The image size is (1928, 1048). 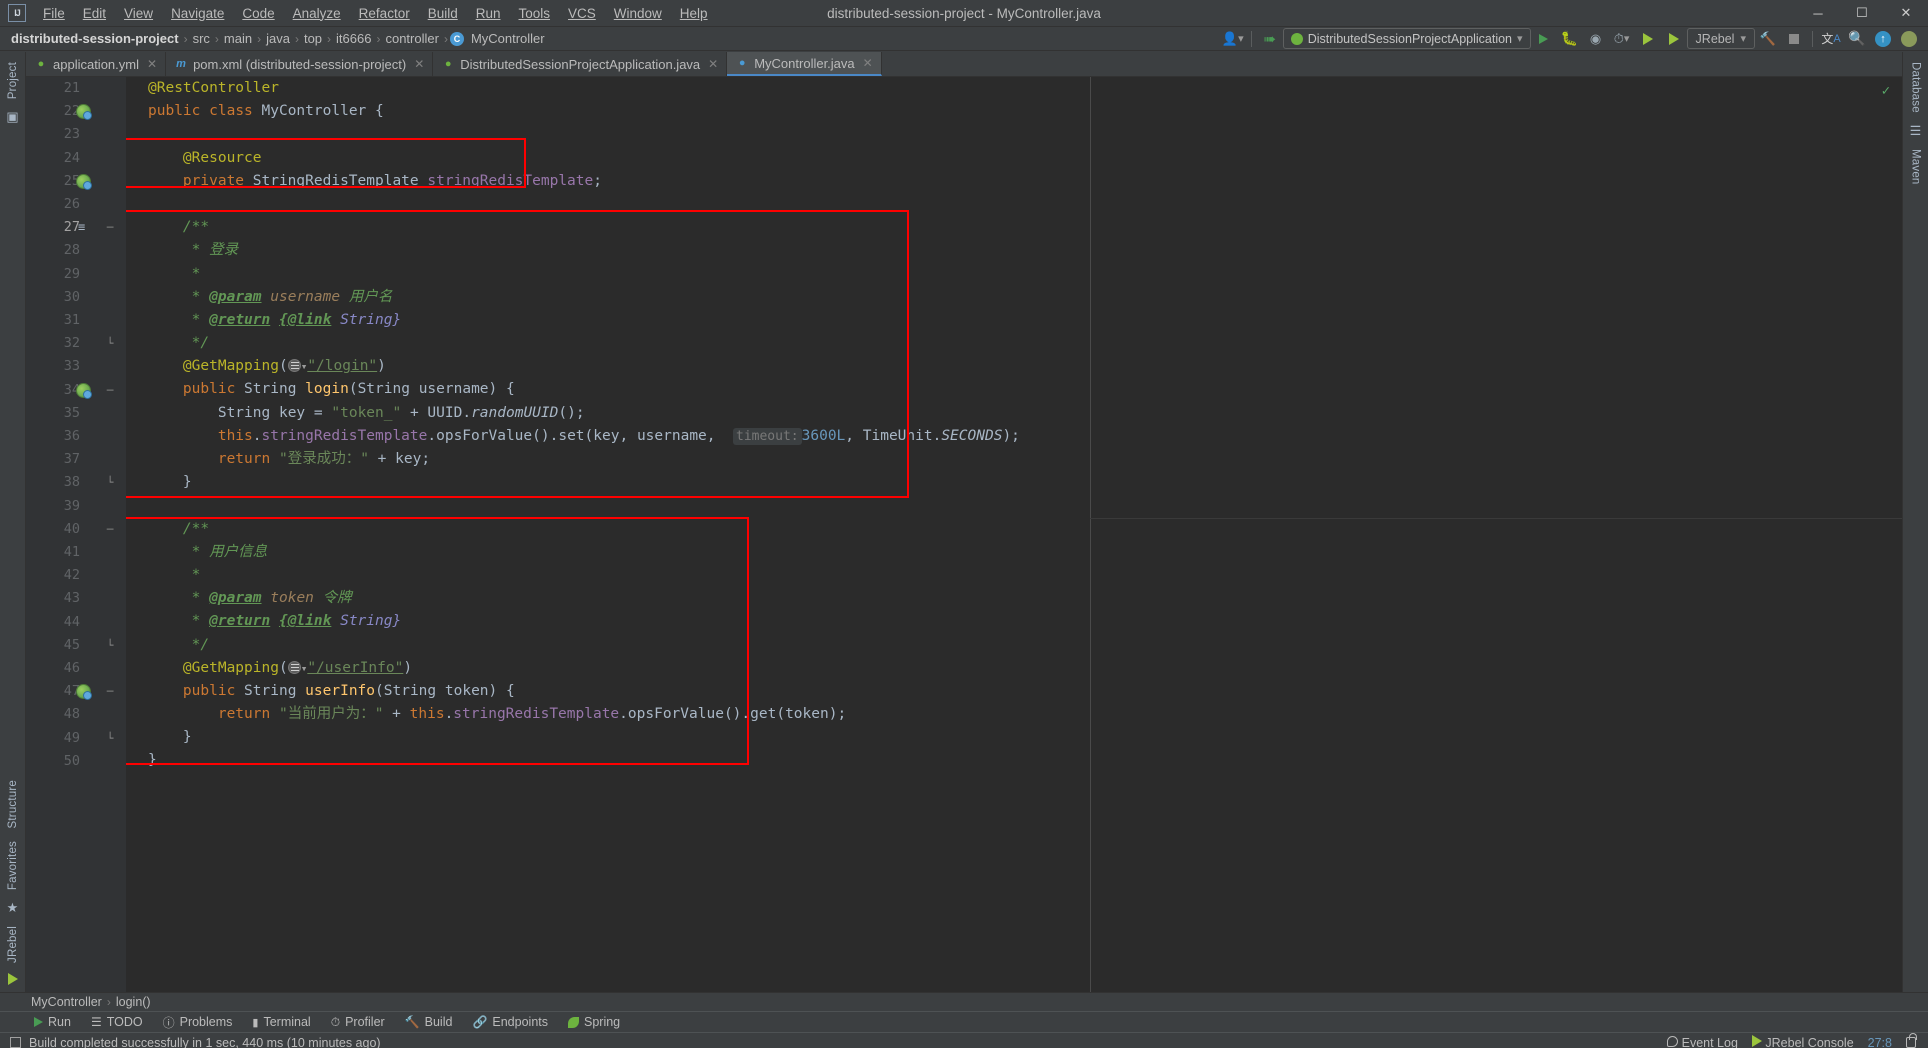 I want to click on caret-position: 27:8, so click(x=1880, y=1042).